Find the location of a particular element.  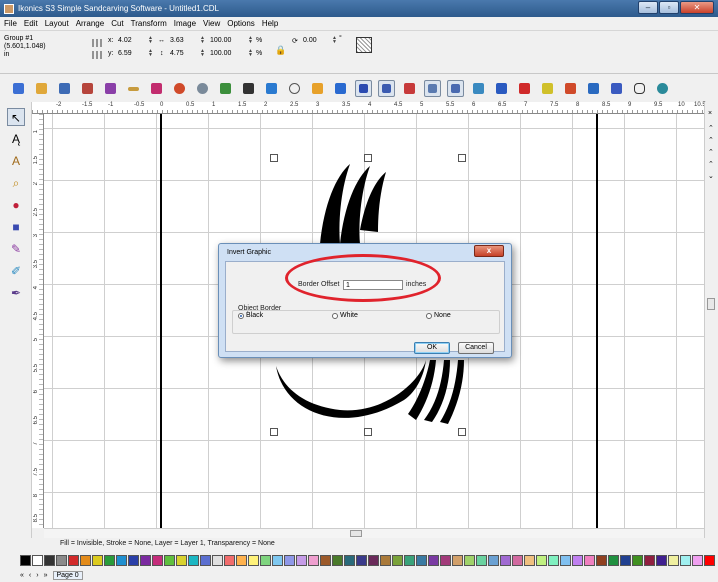

grid-icon is located at coordinates (409, 88).